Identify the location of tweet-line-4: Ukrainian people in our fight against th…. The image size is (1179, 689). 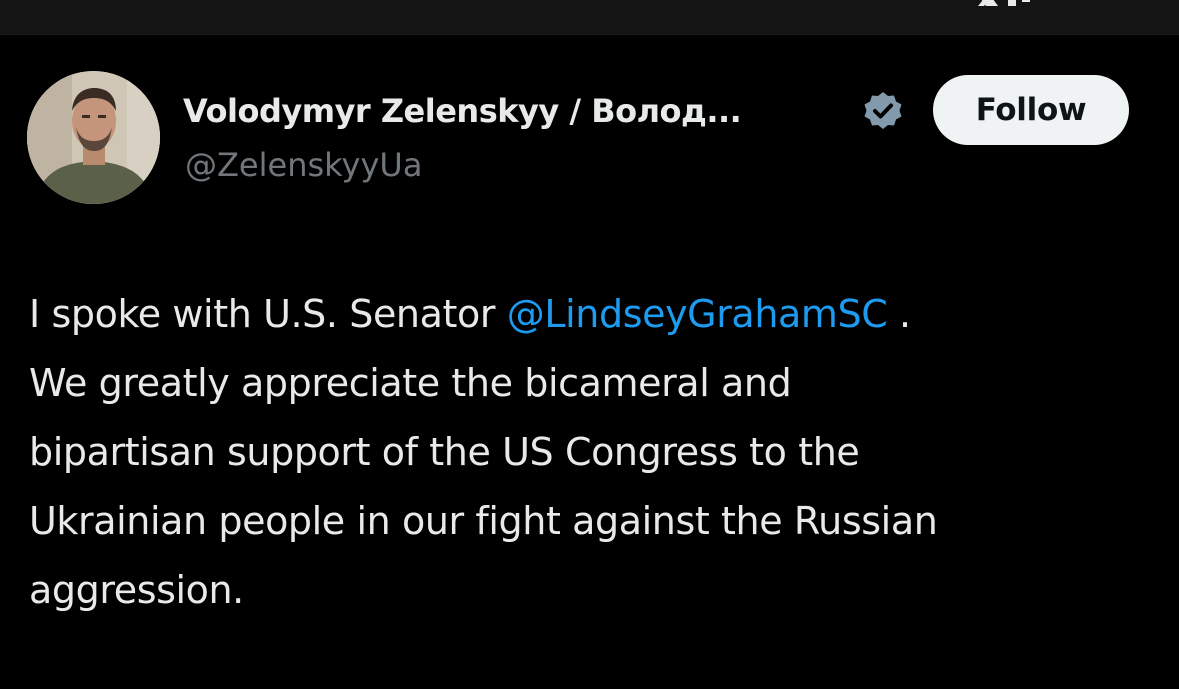
(483, 521).